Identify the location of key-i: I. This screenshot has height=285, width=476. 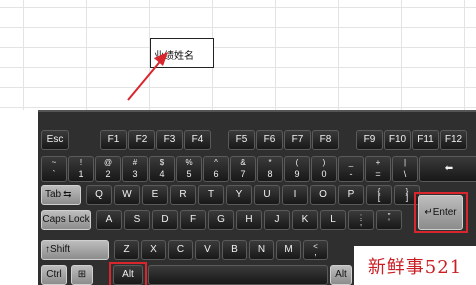
(295, 195).